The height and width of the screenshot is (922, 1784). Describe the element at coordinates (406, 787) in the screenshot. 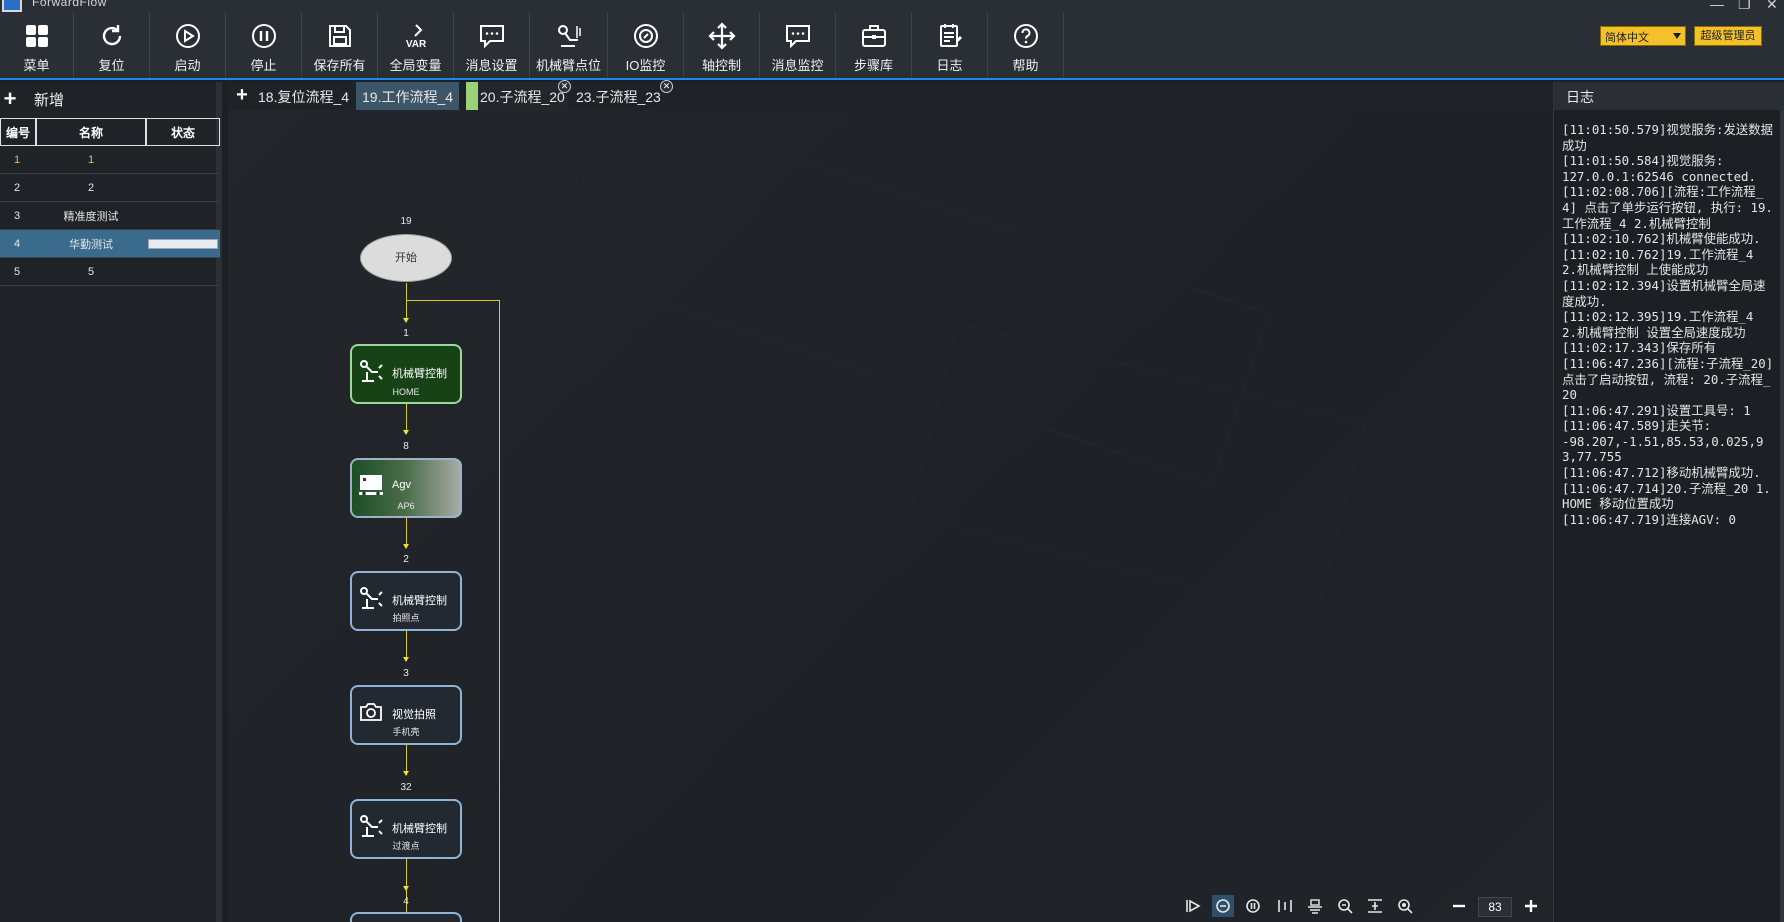

I see `node-number: 32` at that location.